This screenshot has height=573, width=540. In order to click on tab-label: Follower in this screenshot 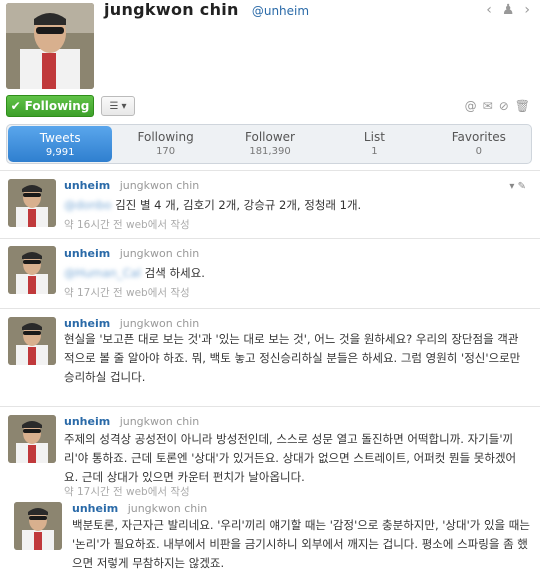, I will do `click(270, 137)`.